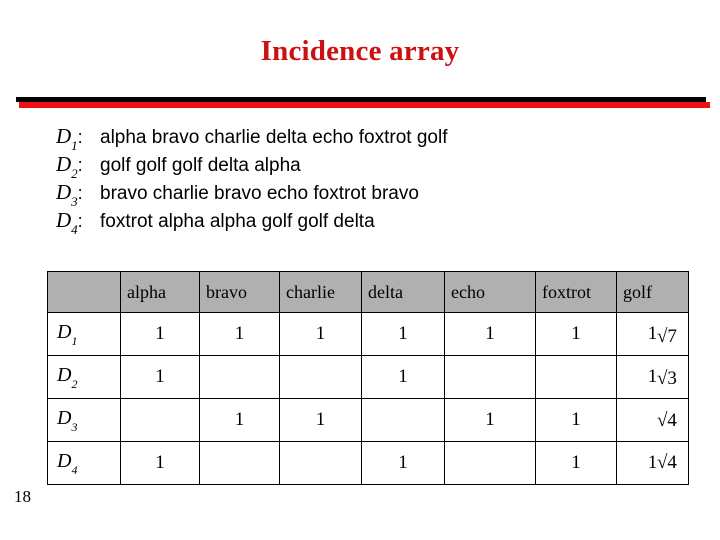 This screenshot has height=540, width=720. What do you see at coordinates (69, 139) in the screenshot?
I see `definition-label: D1:` at bounding box center [69, 139].